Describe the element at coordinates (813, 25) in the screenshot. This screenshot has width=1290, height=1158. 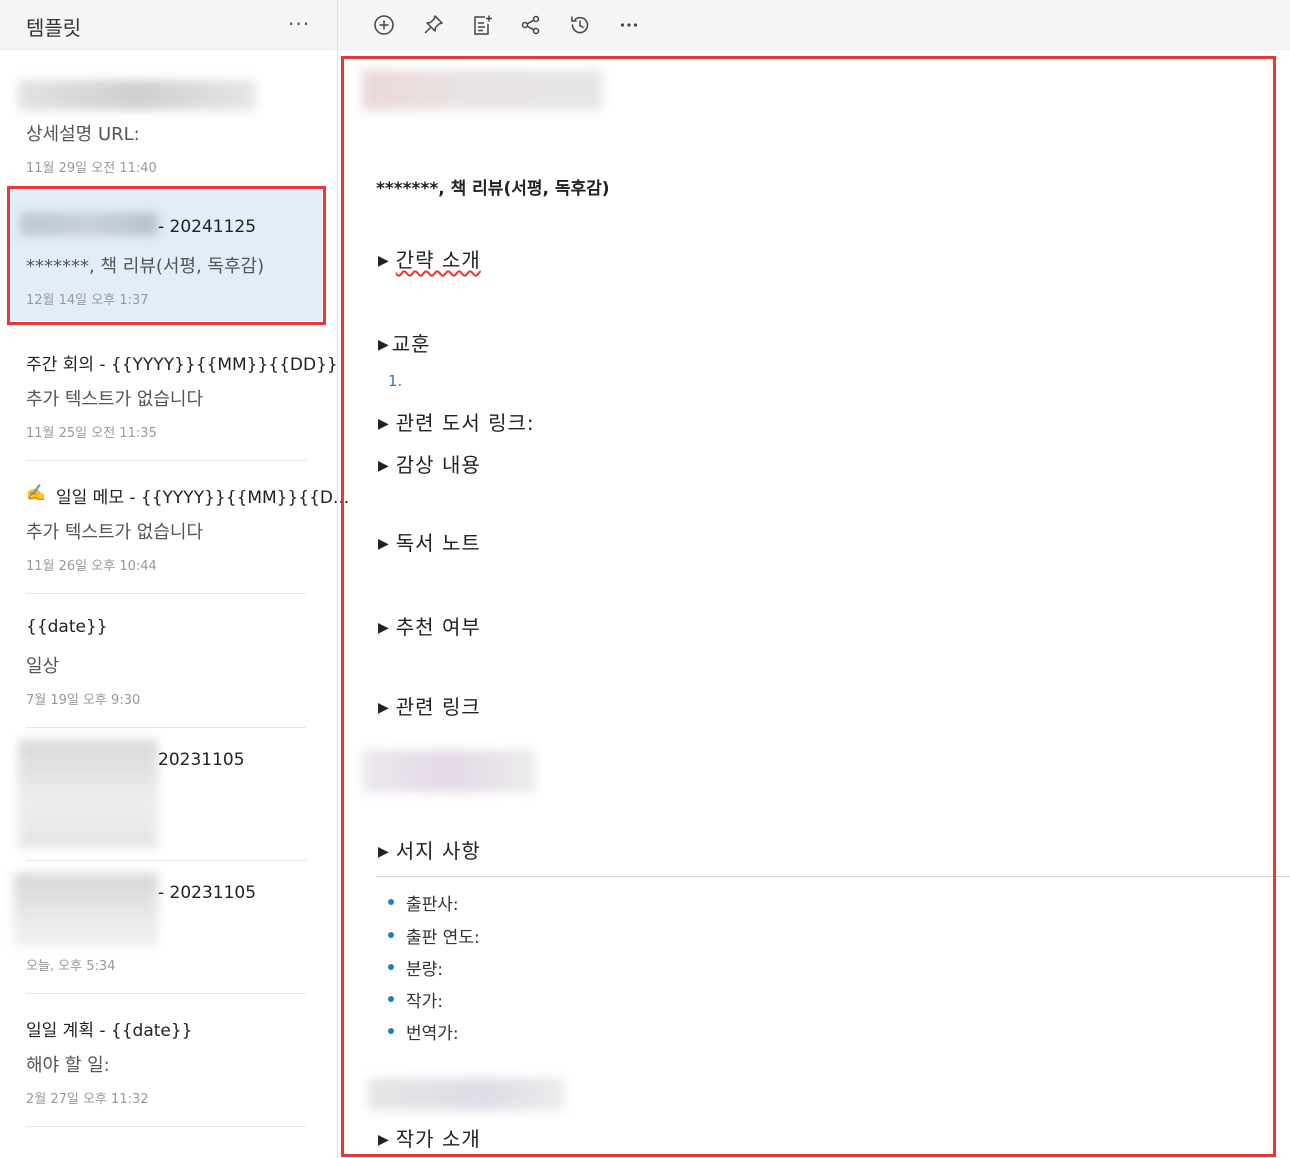
I see `note-toolbar` at that location.